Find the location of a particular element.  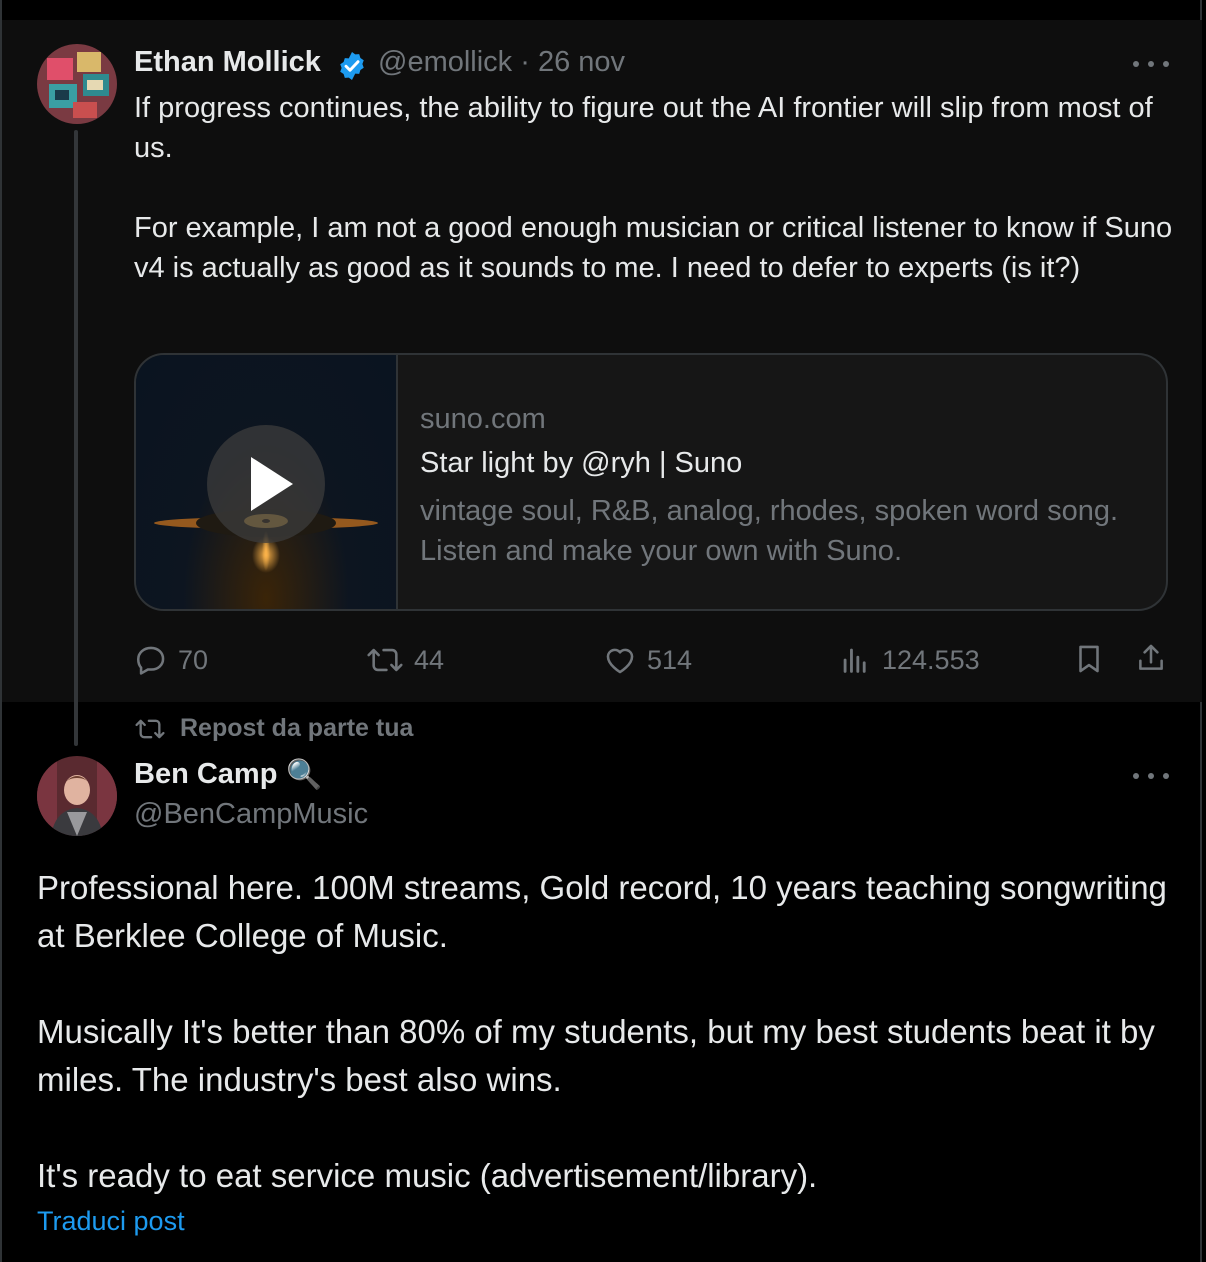

reply-count: 70 is located at coordinates (193, 659).